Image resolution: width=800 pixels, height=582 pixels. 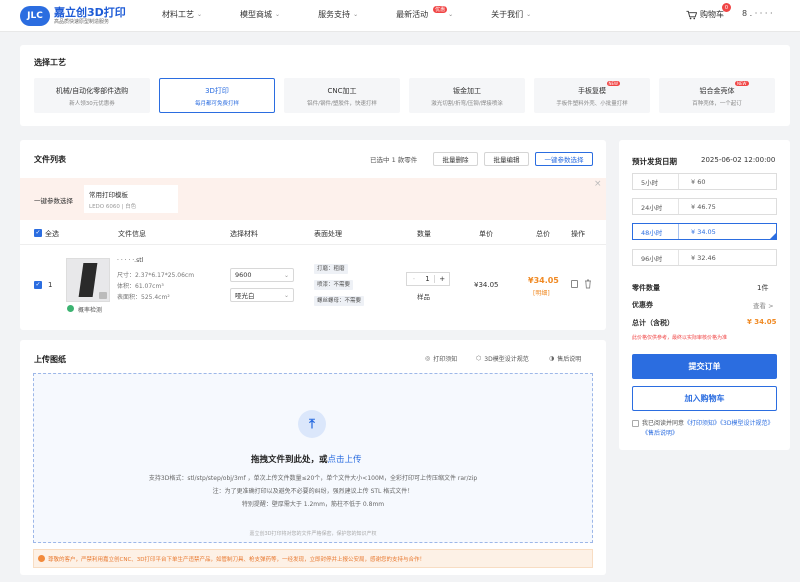 I want to click on logo: JLC 嘉立创3D打印 高品质快速原型制造服务, so click(x=73, y=16).